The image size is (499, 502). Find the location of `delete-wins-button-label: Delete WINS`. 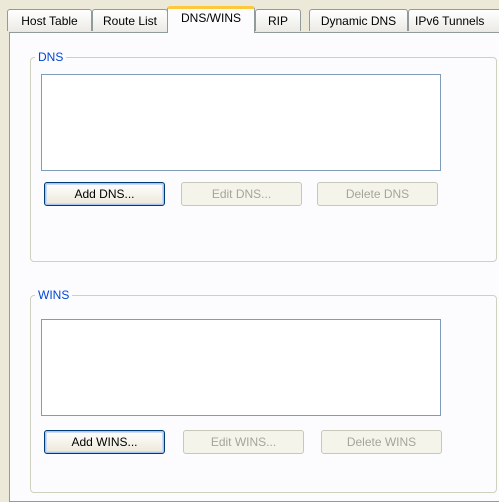

delete-wins-button-label: Delete WINS is located at coordinates (381, 442).